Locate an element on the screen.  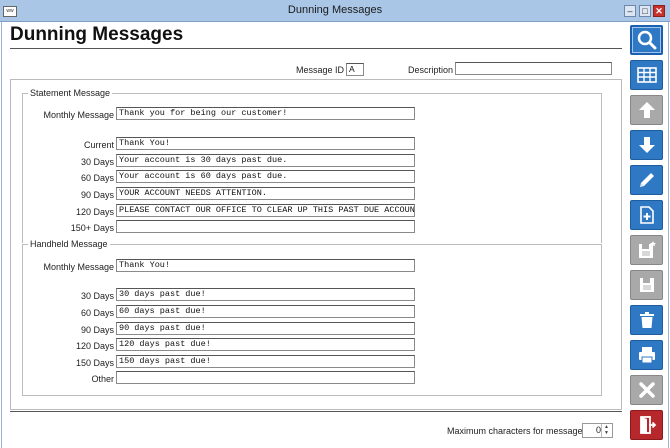
handheld-row-label: 120 Days is located at coordinates (94, 346).